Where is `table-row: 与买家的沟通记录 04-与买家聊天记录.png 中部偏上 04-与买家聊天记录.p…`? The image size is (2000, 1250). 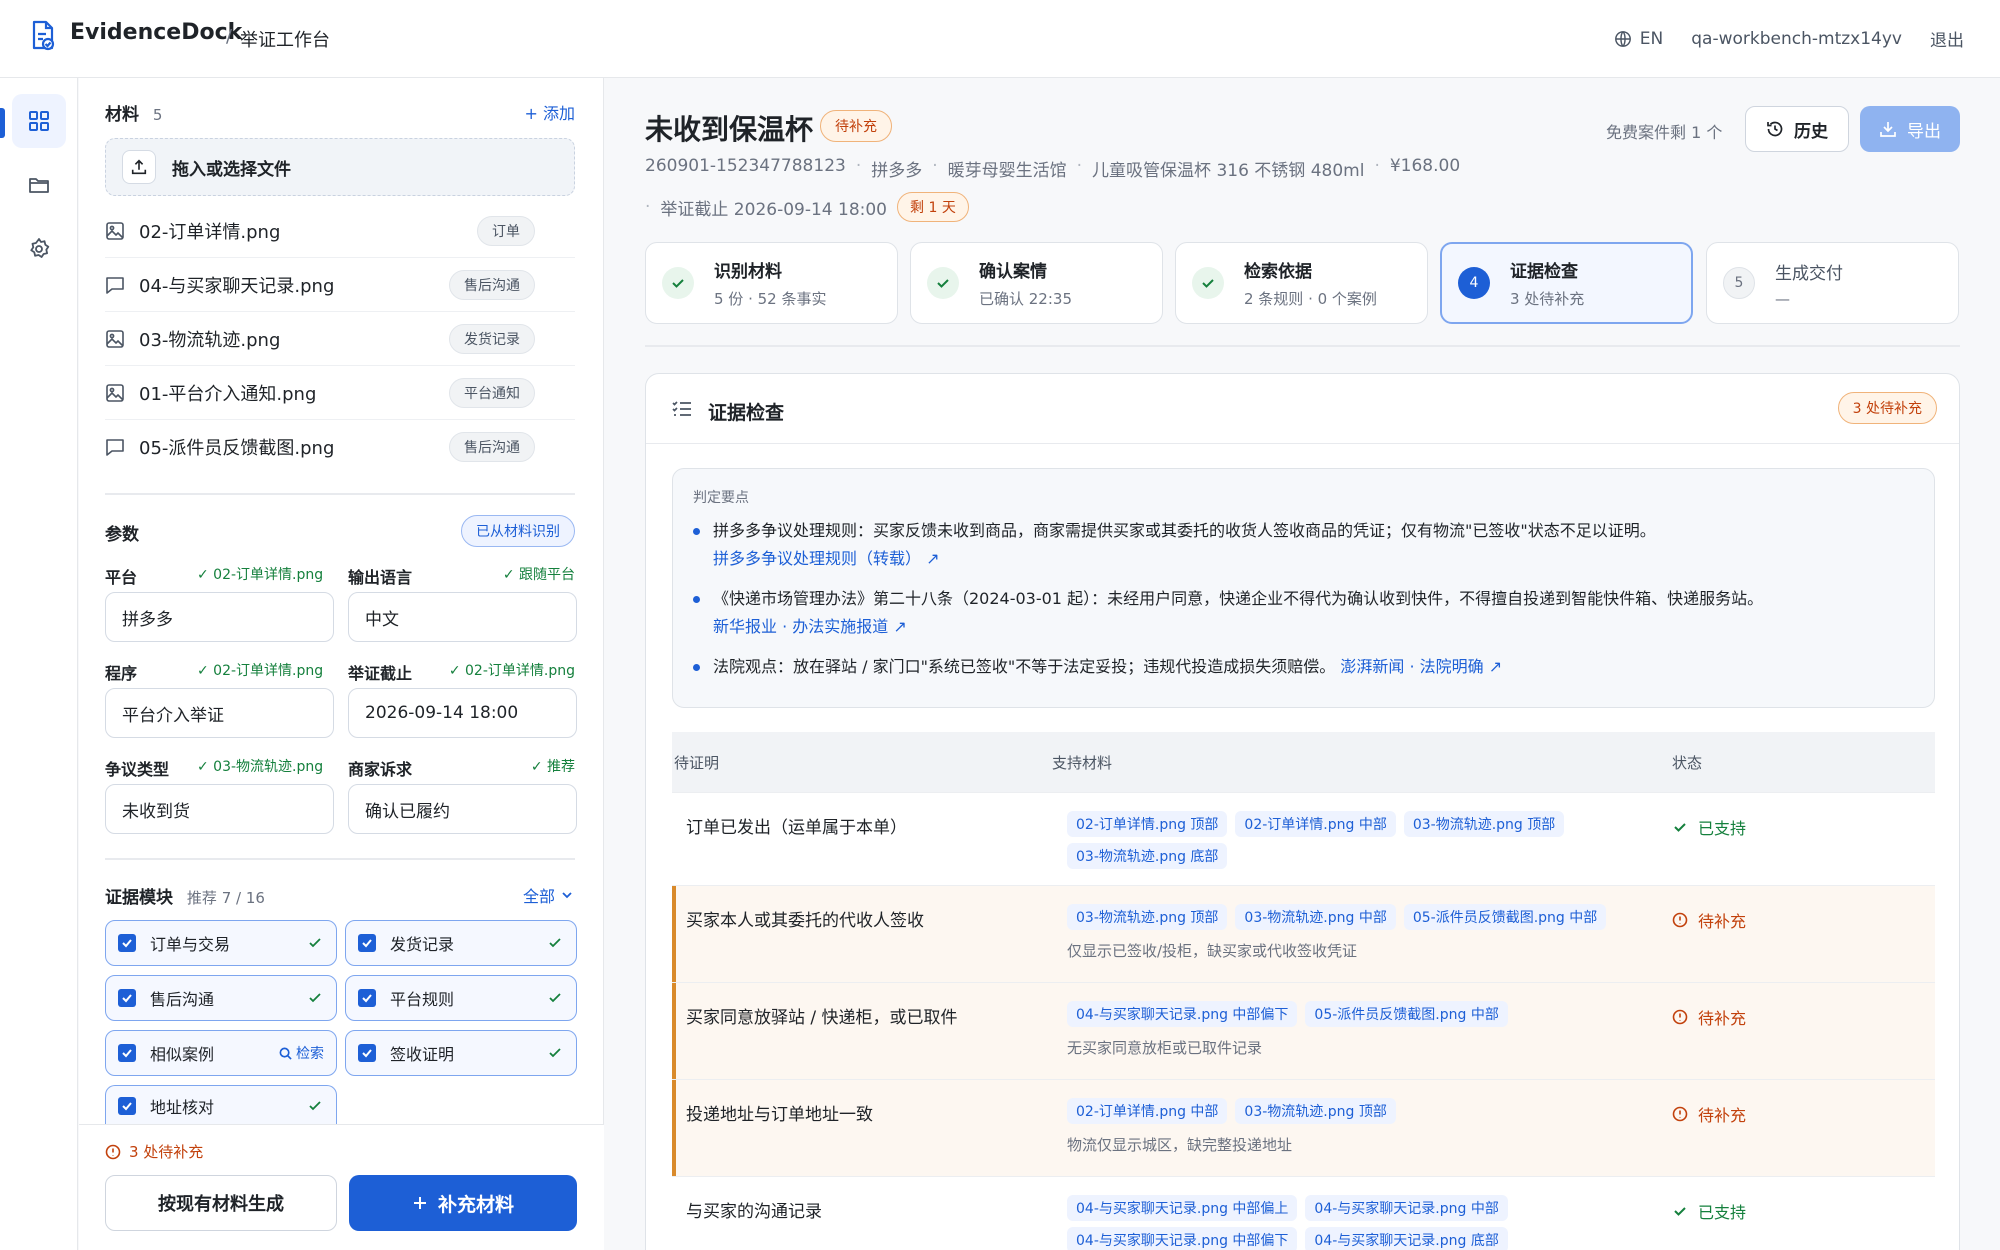
table-row: 与买家的沟通记录 04-与买家聊天记录.png 中部偏上 04-与买家聊天记录.p… is located at coordinates (1303, 1213).